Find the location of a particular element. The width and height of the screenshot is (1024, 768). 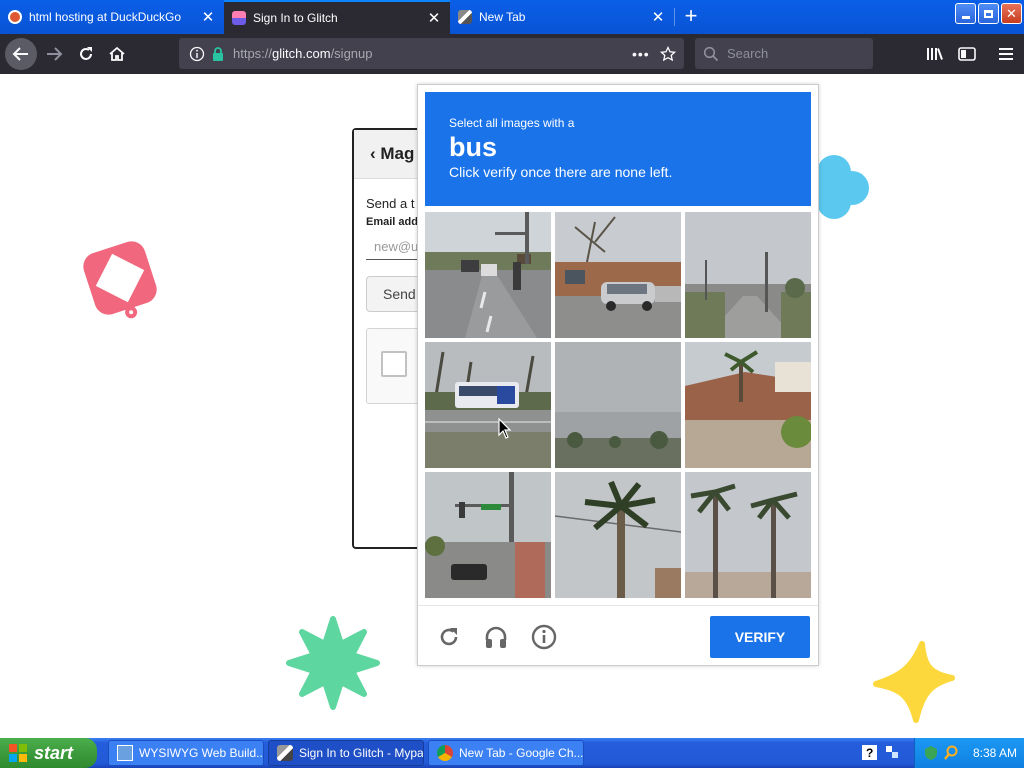

glitch-icon is located at coordinates (239, 18).